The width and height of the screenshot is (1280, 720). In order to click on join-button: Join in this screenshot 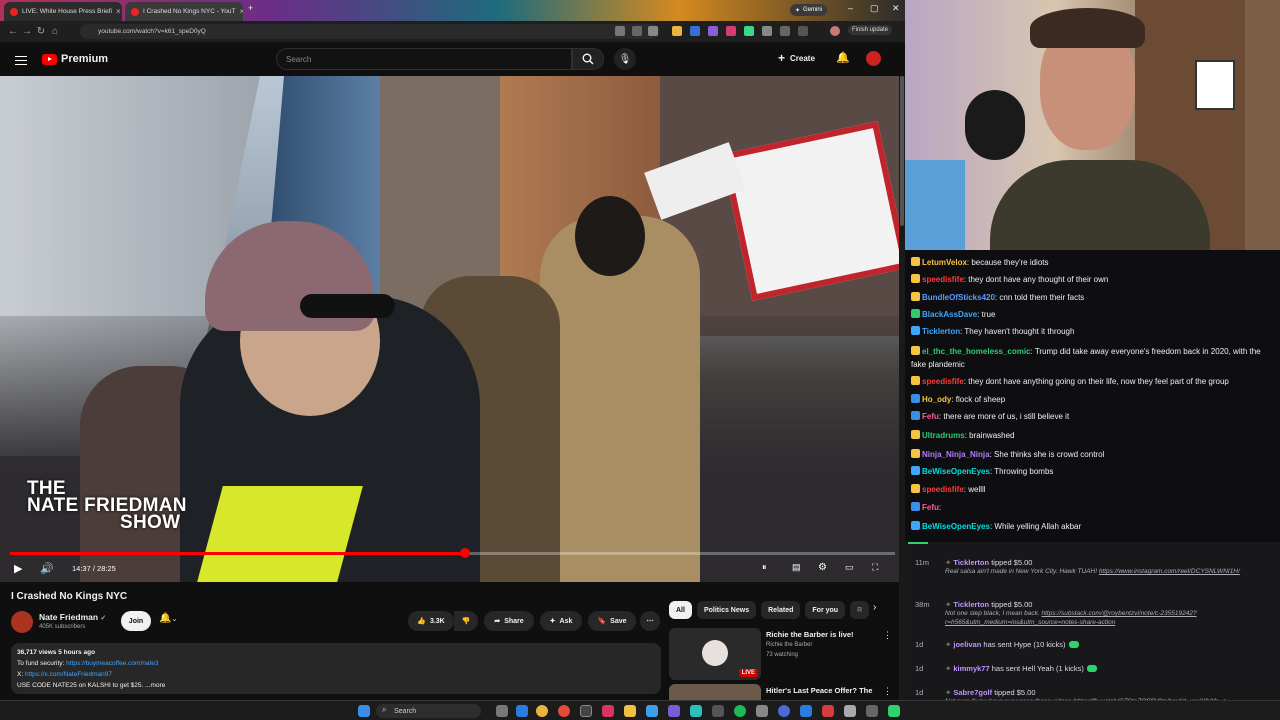, I will do `click(136, 621)`.